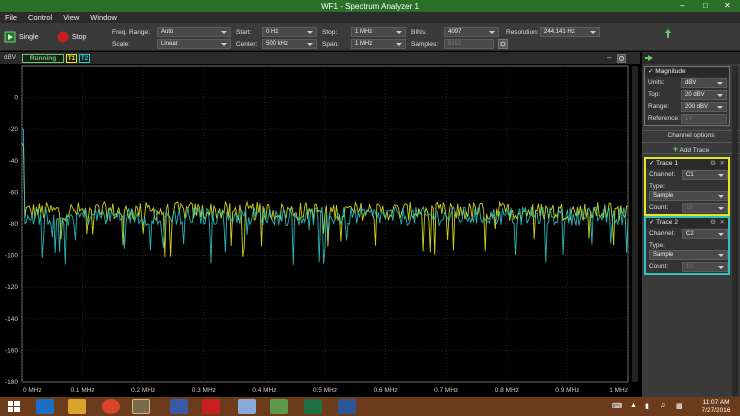 This screenshot has width=740, height=416. I want to click on windows-icon, so click(14, 406).